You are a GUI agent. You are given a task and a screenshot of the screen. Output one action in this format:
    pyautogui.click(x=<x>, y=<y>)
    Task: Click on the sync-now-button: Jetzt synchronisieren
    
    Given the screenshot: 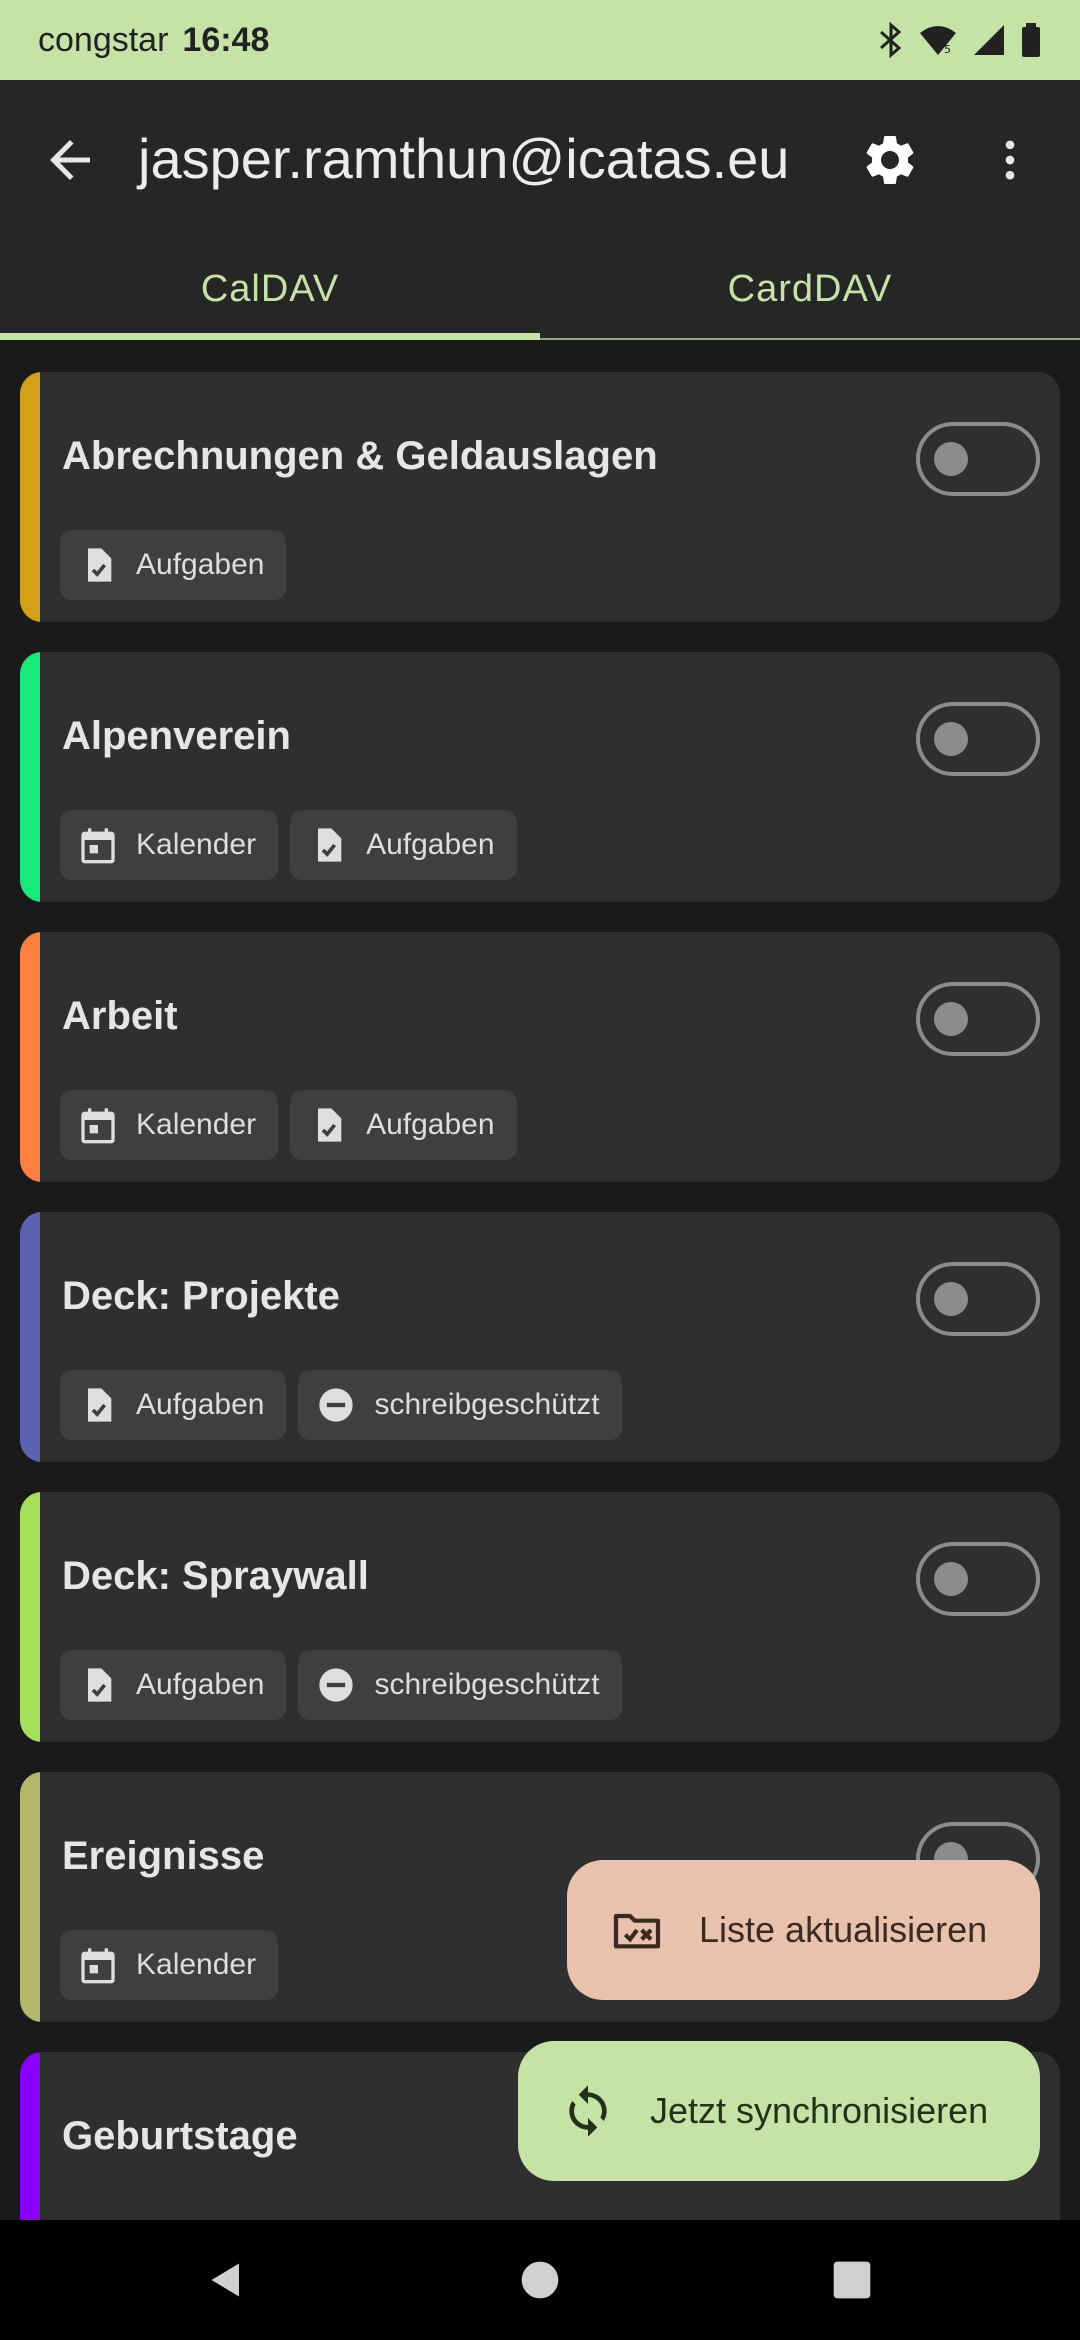 What is the action you would take?
    pyautogui.click(x=779, y=2111)
    